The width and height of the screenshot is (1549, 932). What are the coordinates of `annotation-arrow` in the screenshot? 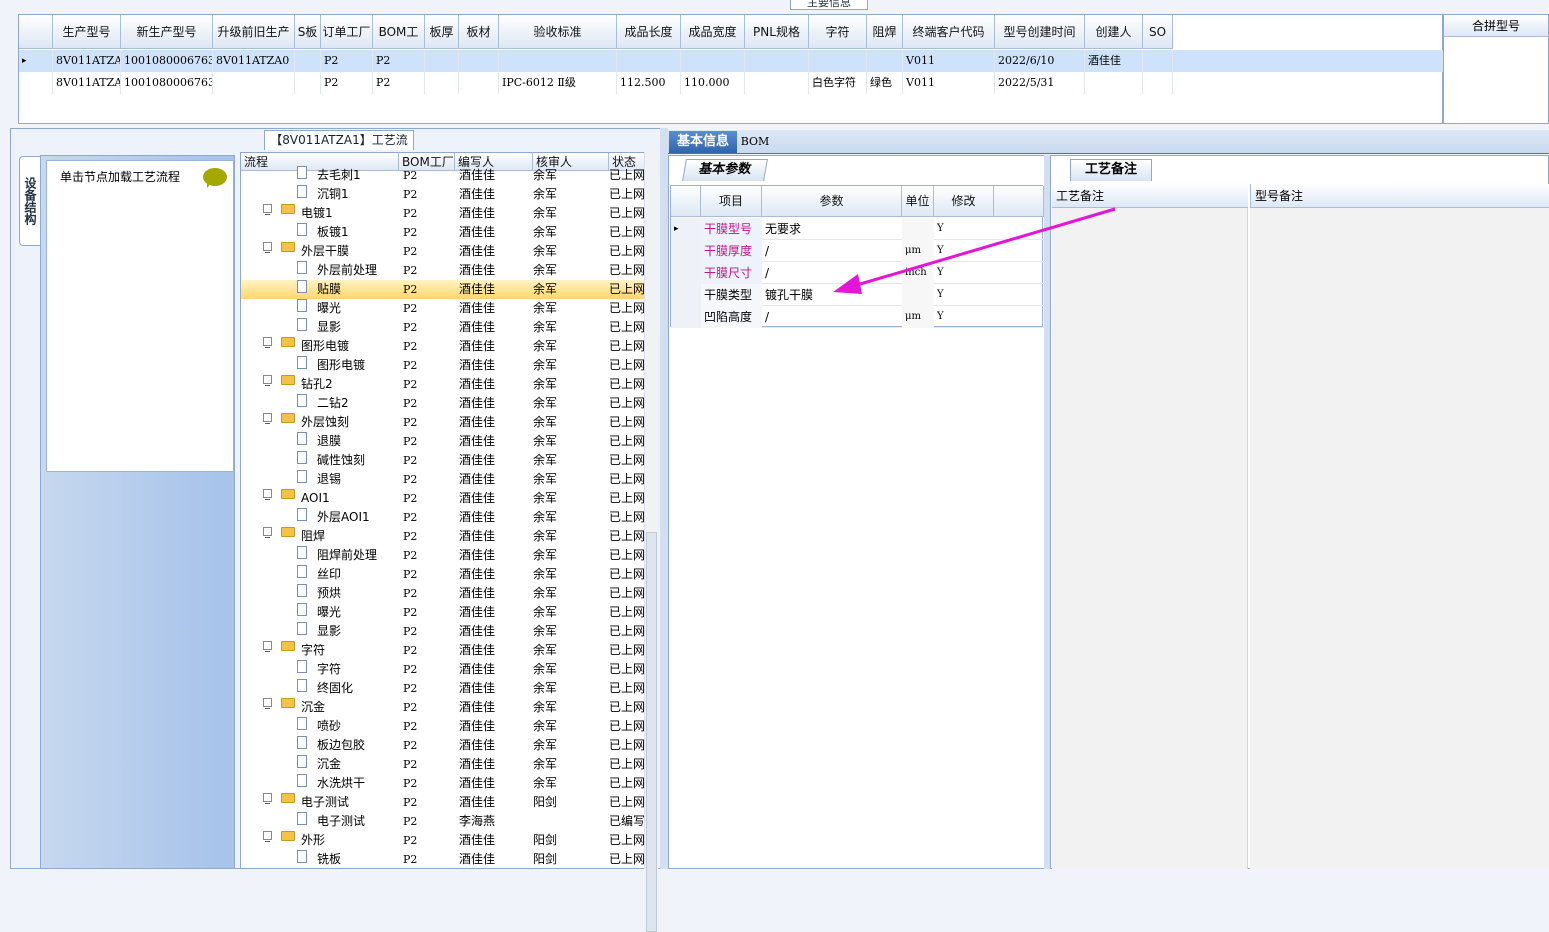 It's located at (974, 250).